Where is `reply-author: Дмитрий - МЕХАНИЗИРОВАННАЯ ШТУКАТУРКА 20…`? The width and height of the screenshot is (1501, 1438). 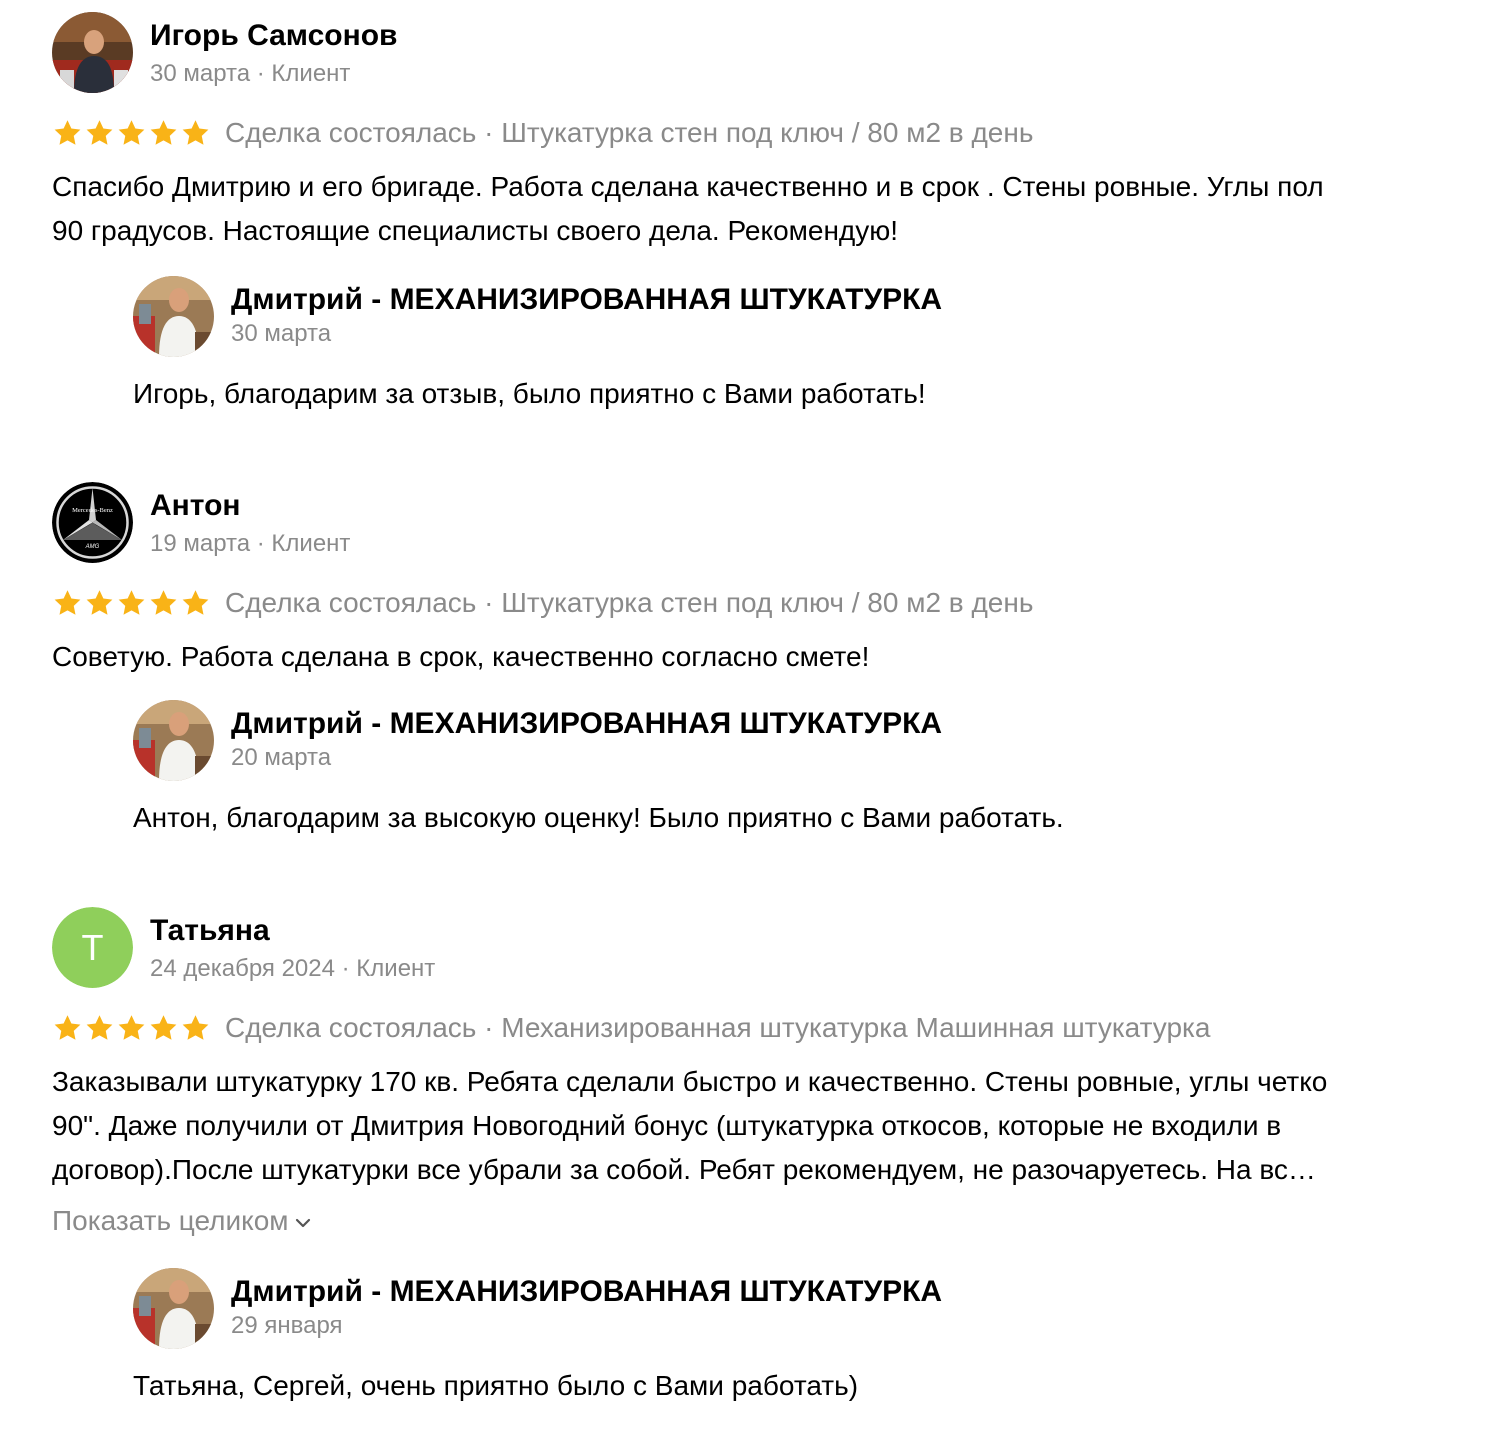
reply-author: Дмитрий - МЕХАНИЗИРОВАННАЯ ШТУКАТУРКА 20… is located at coordinates (783, 741).